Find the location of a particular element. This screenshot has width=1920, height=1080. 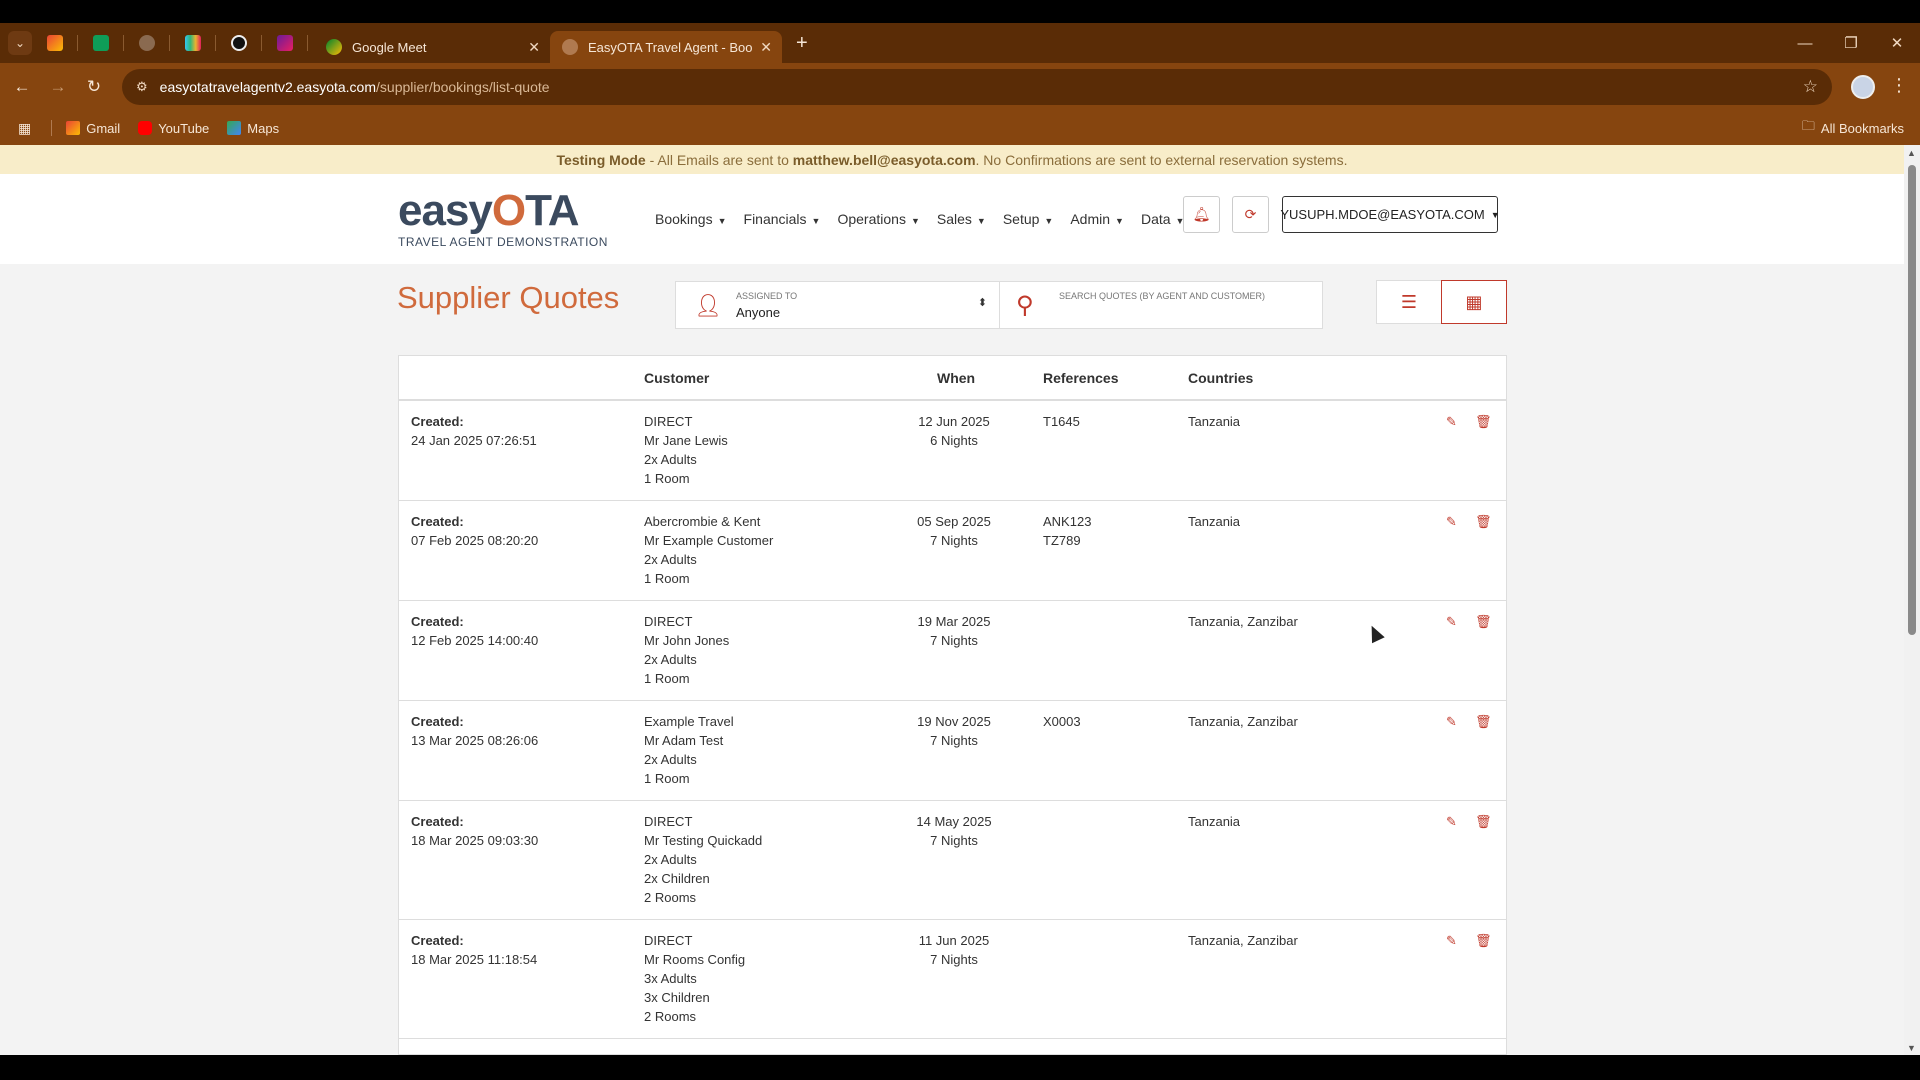

when-cell: 12 Jun 2025 6 Nights is located at coordinates (954, 431).